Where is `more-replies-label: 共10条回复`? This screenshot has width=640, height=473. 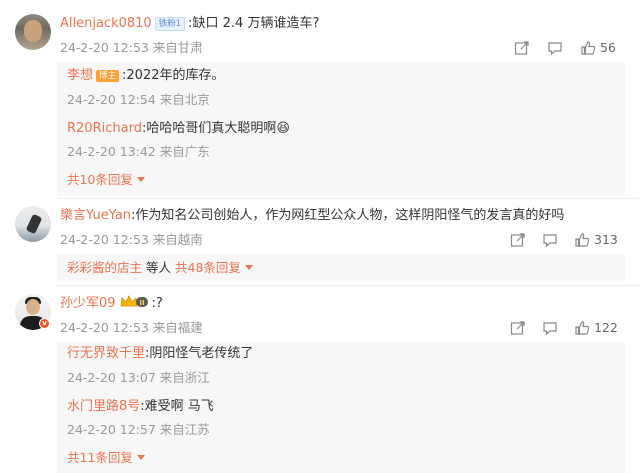 more-replies-label: 共10条回复 is located at coordinates (100, 179).